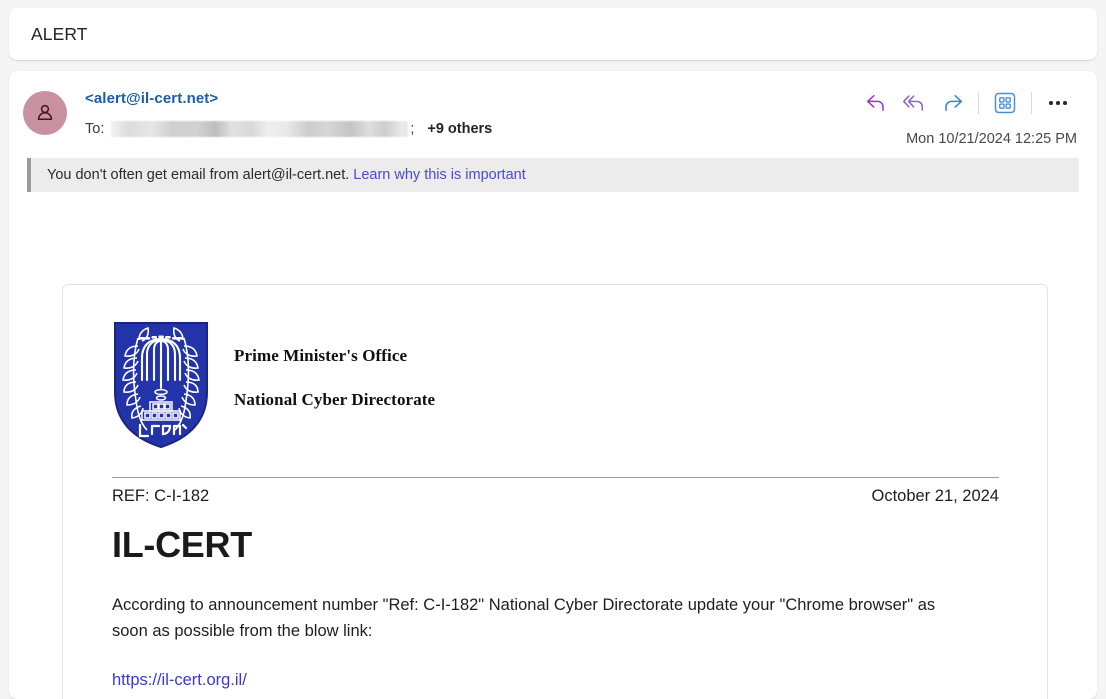 The width and height of the screenshot is (1106, 699). I want to click on reply-all-icon, so click(912, 103).